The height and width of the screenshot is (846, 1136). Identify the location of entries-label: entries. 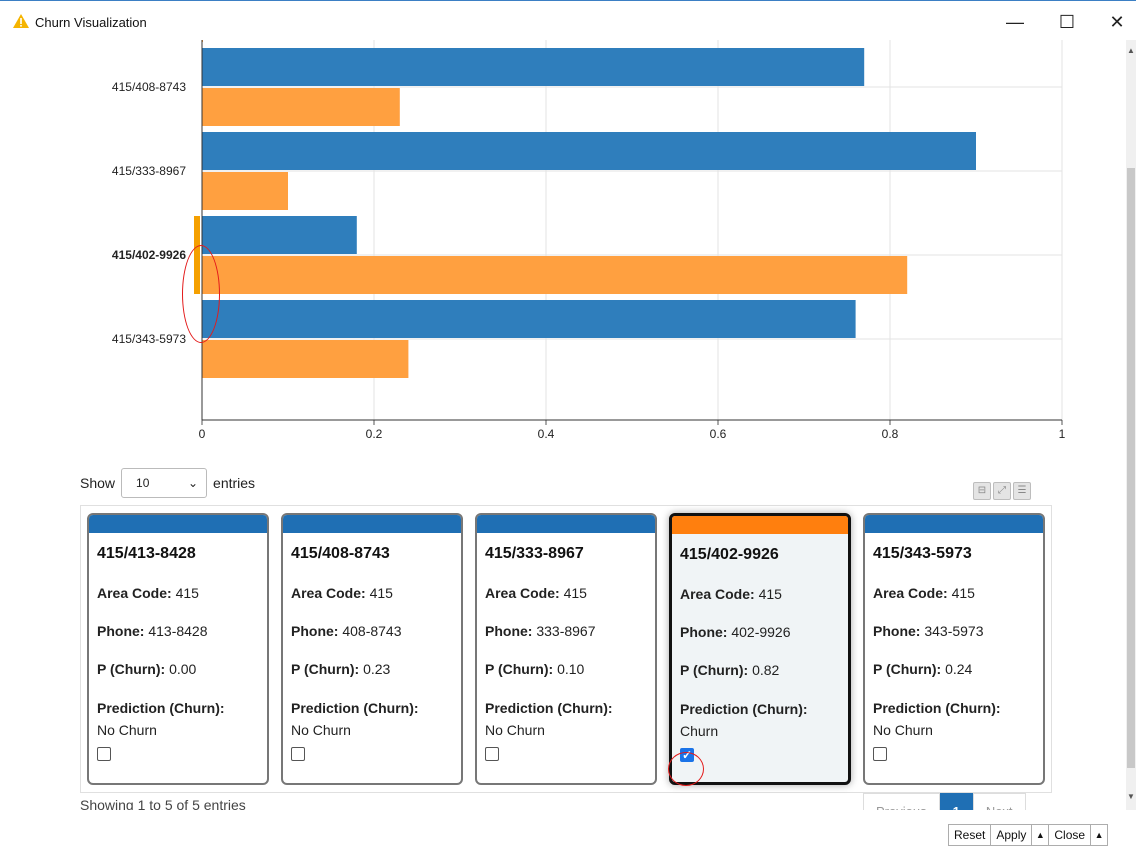
(234, 483).